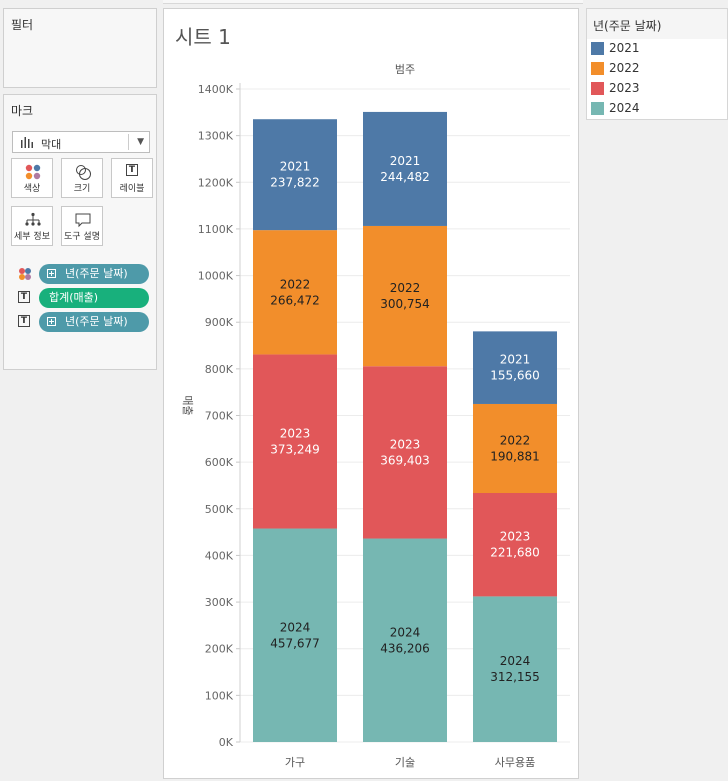 Image resolution: width=728 pixels, height=781 pixels. Describe the element at coordinates (515, 376) in the screenshot. I see `data-label-value: 155,660` at that location.